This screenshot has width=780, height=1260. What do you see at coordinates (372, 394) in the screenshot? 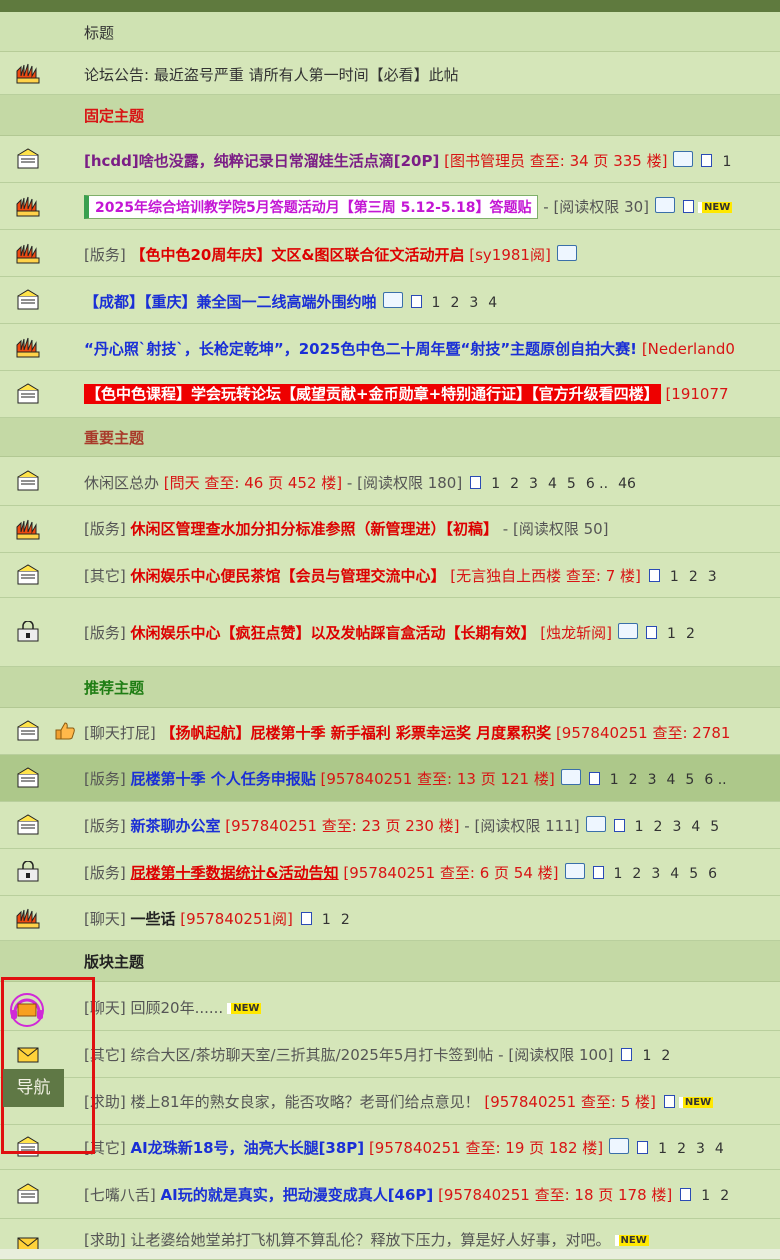
I see `thread-title: 【色中色课程】学会玩转论坛【威望贡献+金币勋章+特别通行证】【官方升级看四楼】` at bounding box center [372, 394].